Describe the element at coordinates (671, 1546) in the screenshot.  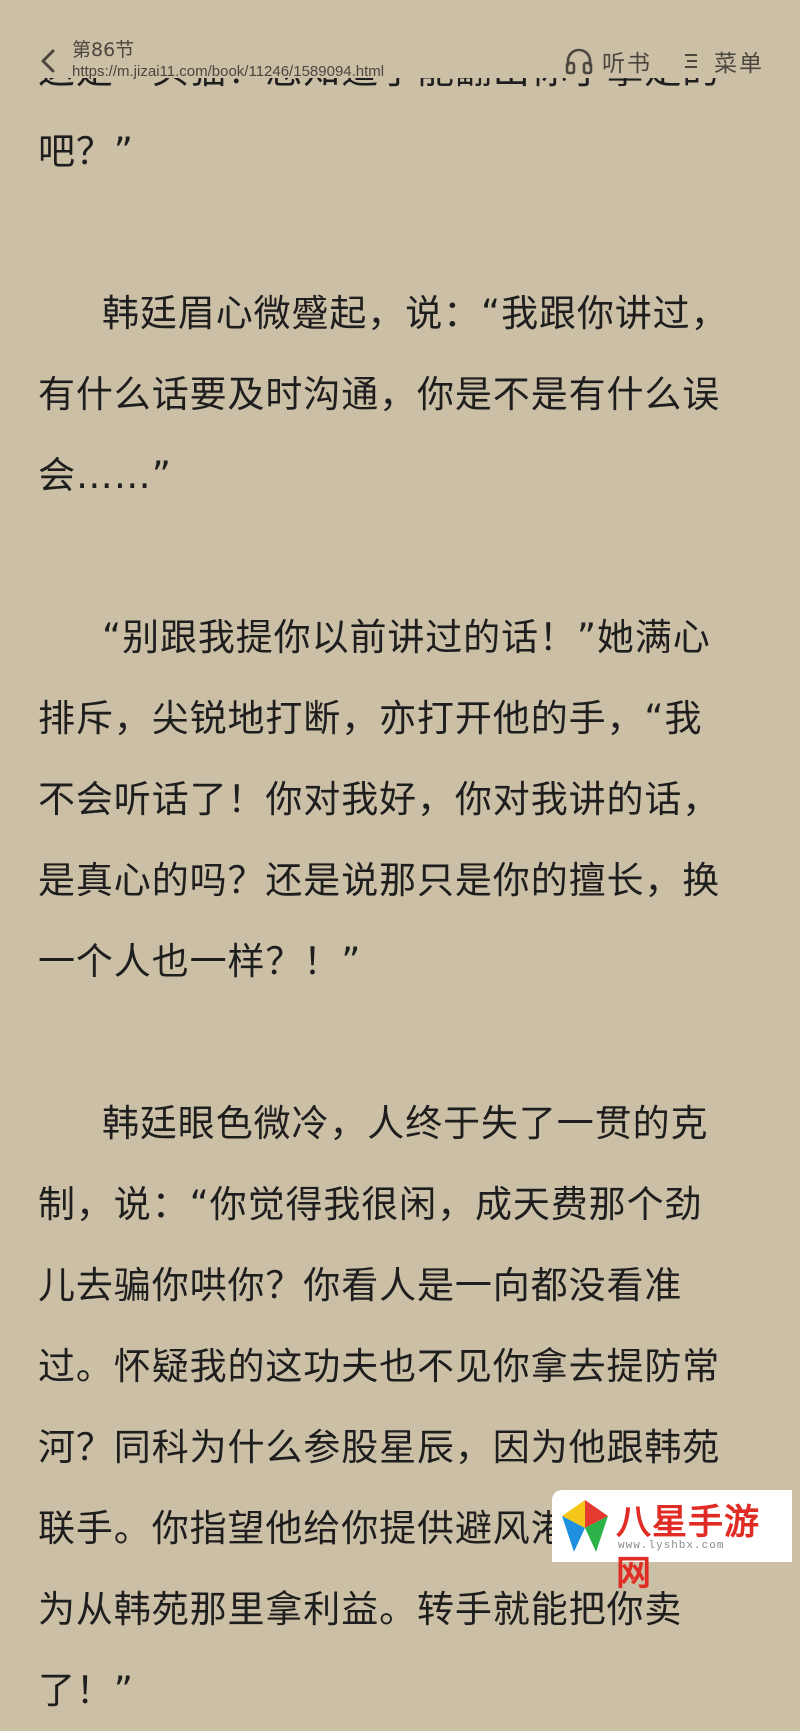
I see `watermark-url: www.lyshbx.com` at that location.